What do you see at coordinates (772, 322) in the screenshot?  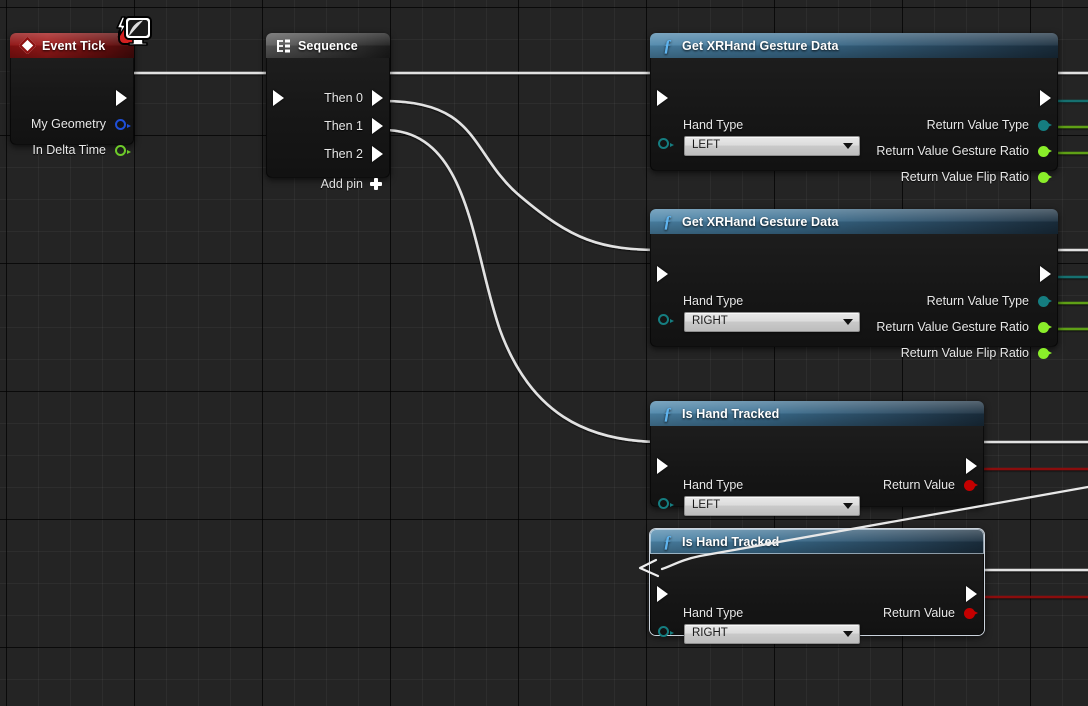 I see `dropdown-hand-type-gesture-right: RIGHT` at bounding box center [772, 322].